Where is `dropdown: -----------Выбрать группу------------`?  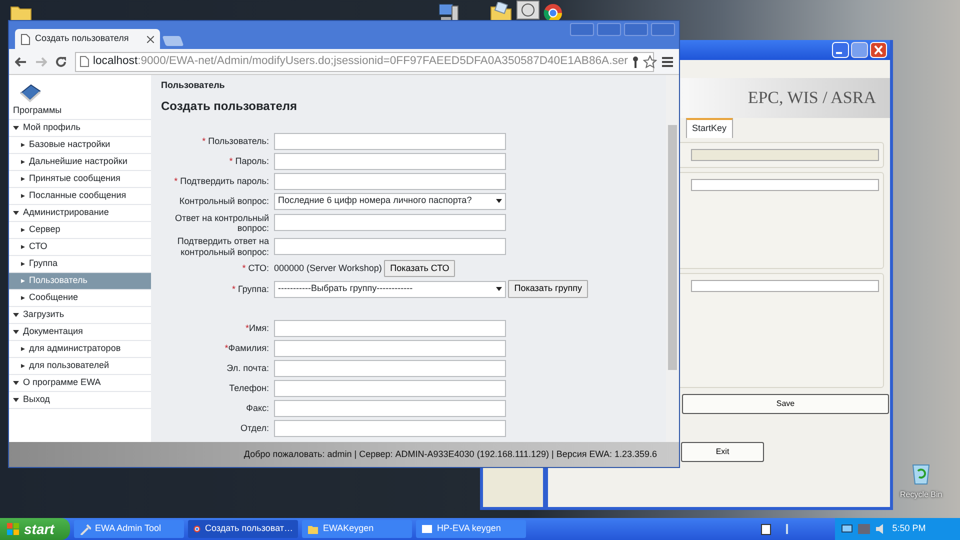
dropdown: -----------Выбрать группу------------ is located at coordinates (390, 289).